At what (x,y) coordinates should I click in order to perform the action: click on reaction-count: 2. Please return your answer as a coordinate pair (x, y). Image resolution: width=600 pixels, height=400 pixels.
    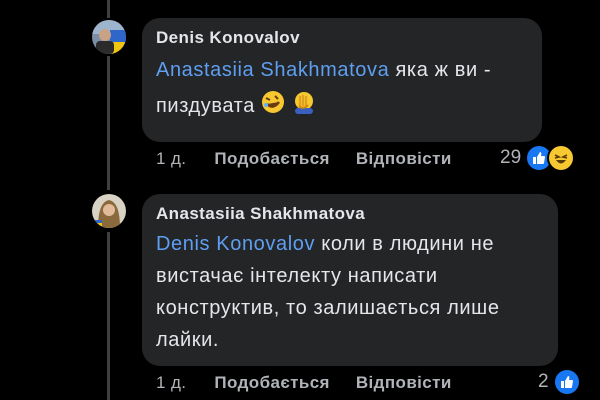
    Looking at the image, I should click on (543, 381).